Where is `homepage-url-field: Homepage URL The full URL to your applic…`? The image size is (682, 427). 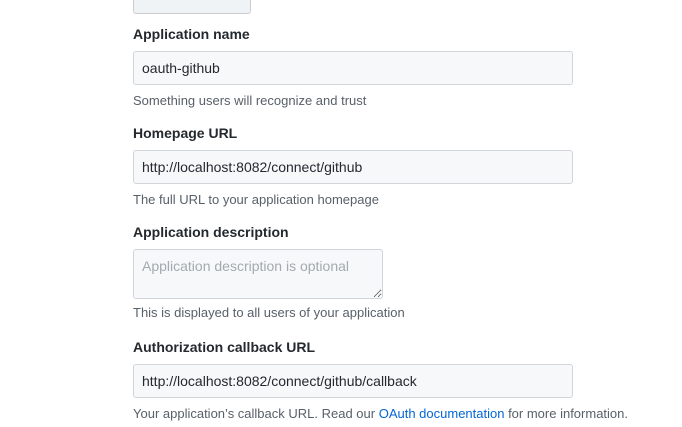
homepage-url-field: Homepage URL The full URL to your applic… is located at coordinates (353, 166).